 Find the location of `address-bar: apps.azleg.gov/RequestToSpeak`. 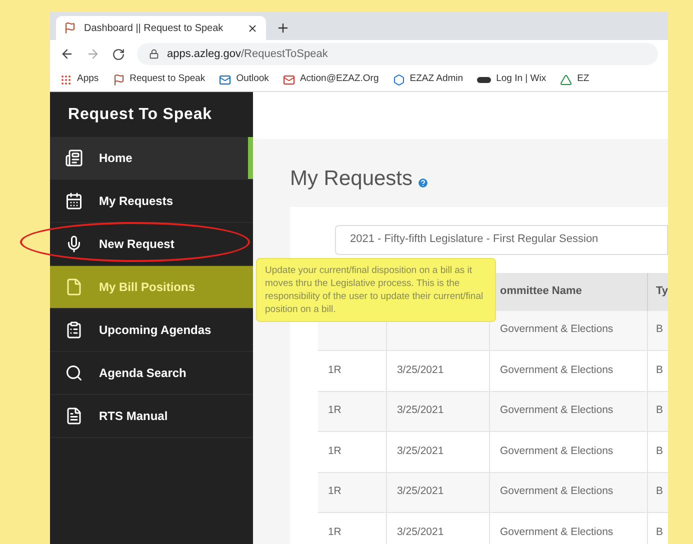

address-bar: apps.azleg.gov/RequestToSpeak is located at coordinates (397, 54).